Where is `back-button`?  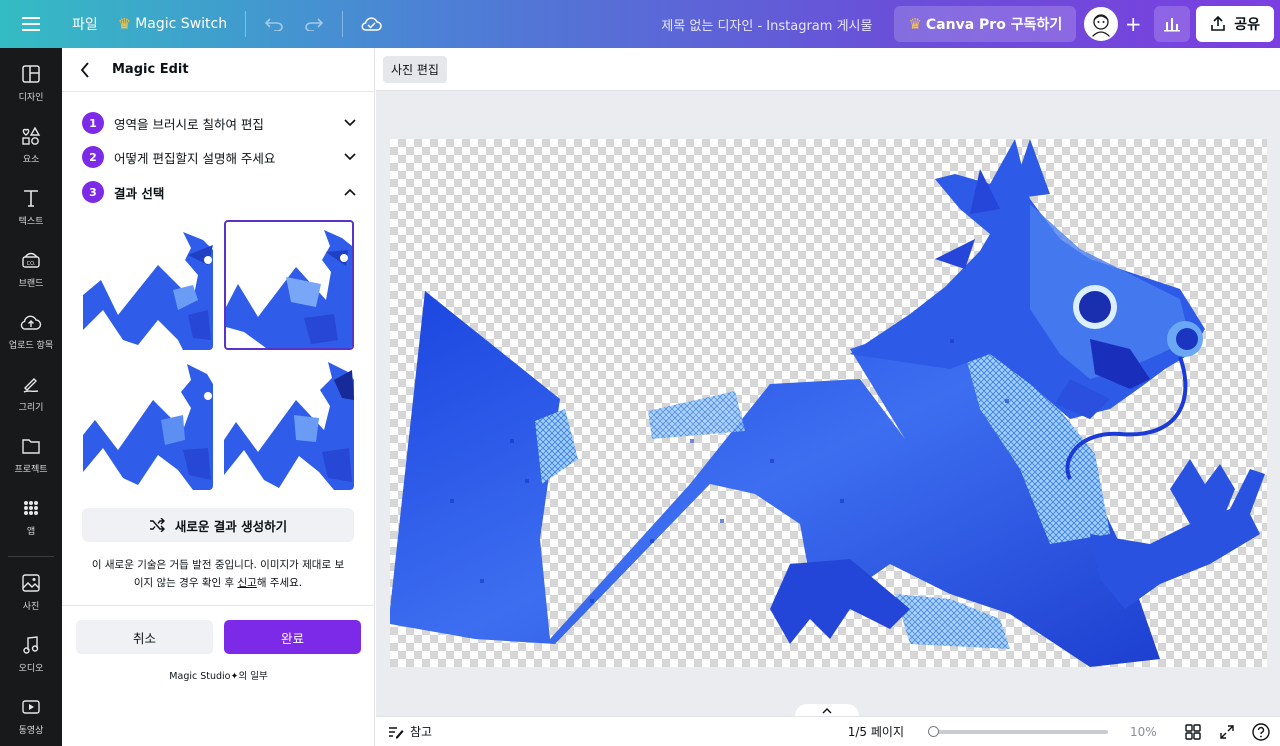 back-button is located at coordinates (90, 69).